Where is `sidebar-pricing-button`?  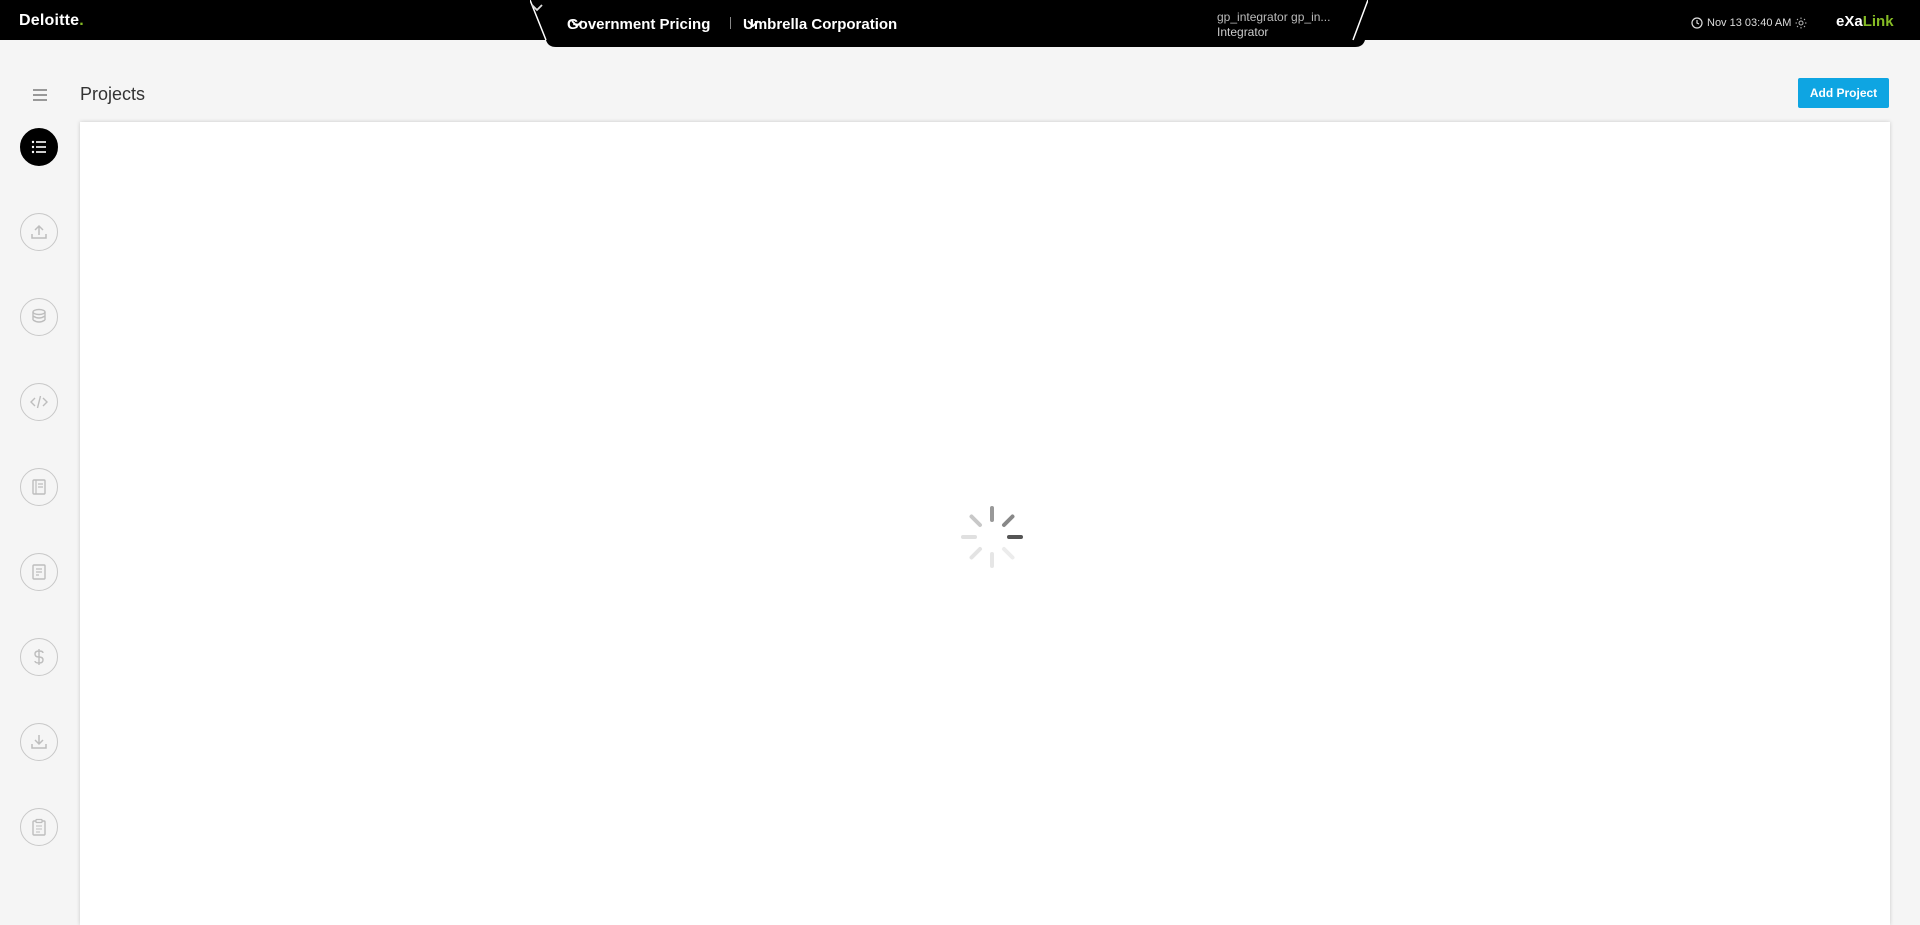 sidebar-pricing-button is located at coordinates (39, 657).